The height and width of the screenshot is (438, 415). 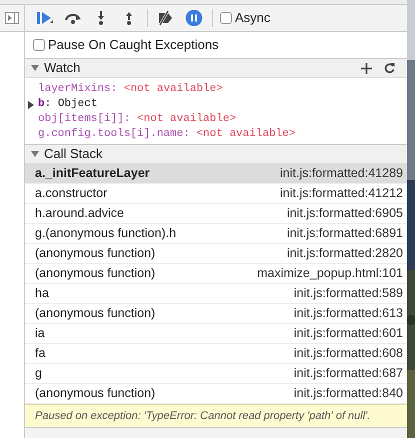 I want to click on pause-icon, so click(x=194, y=18).